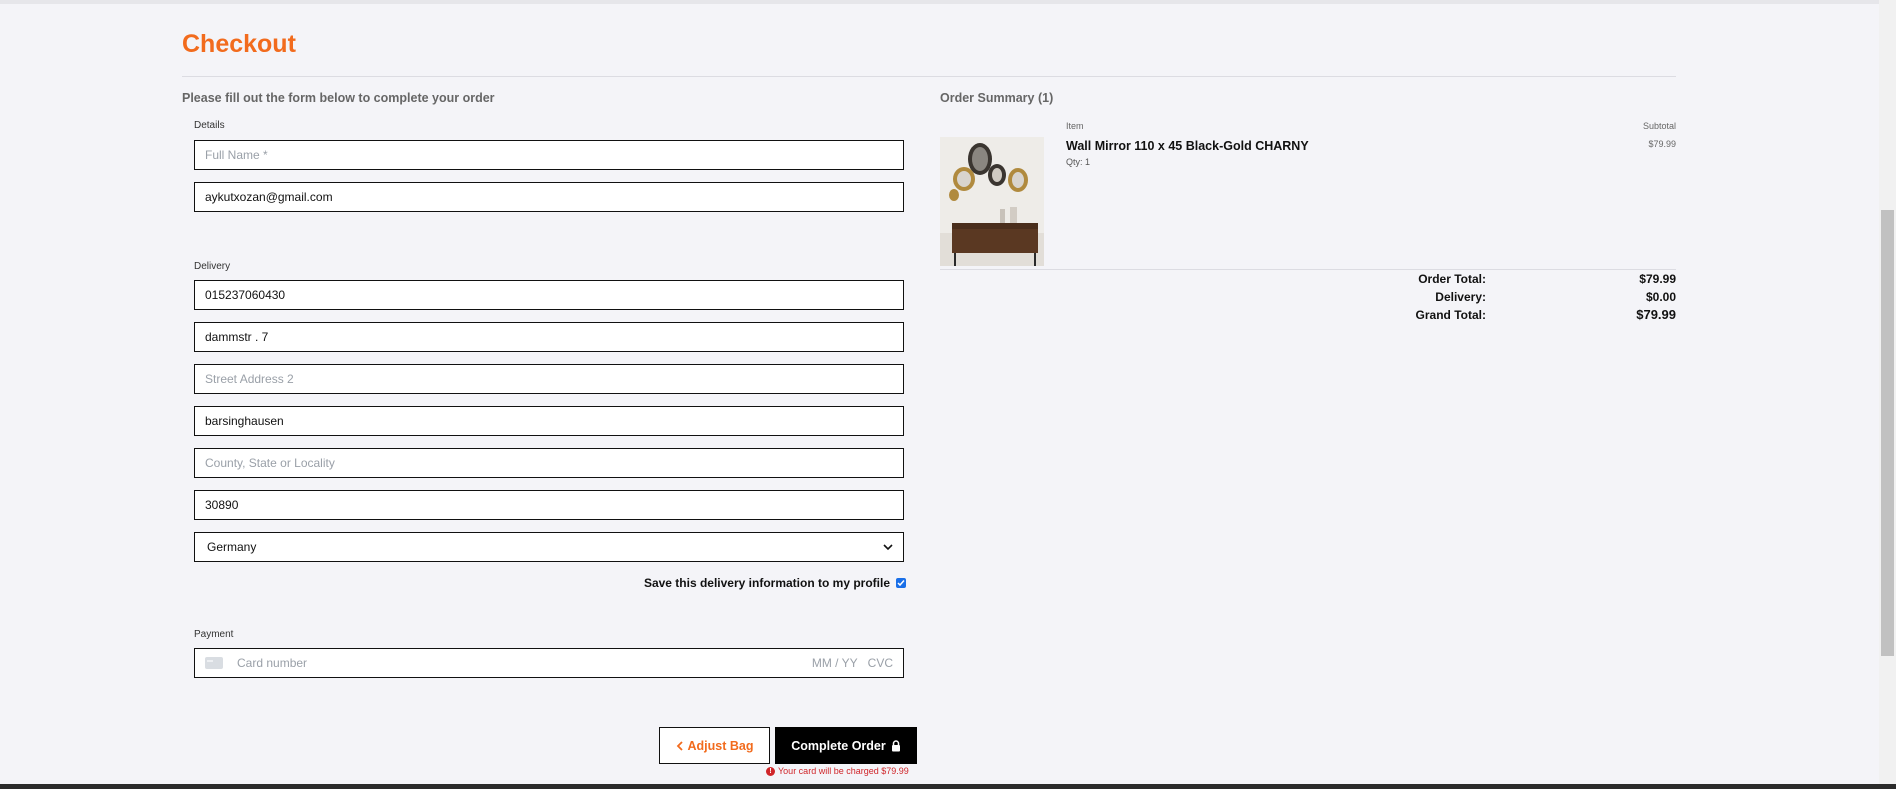 The height and width of the screenshot is (789, 1896). I want to click on bottom-bar, so click(948, 786).